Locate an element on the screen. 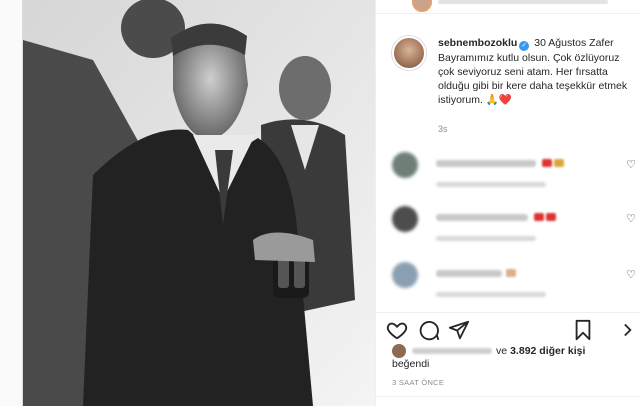 The height and width of the screenshot is (406, 640). verified-badge-icon: ✓ is located at coordinates (524, 46).